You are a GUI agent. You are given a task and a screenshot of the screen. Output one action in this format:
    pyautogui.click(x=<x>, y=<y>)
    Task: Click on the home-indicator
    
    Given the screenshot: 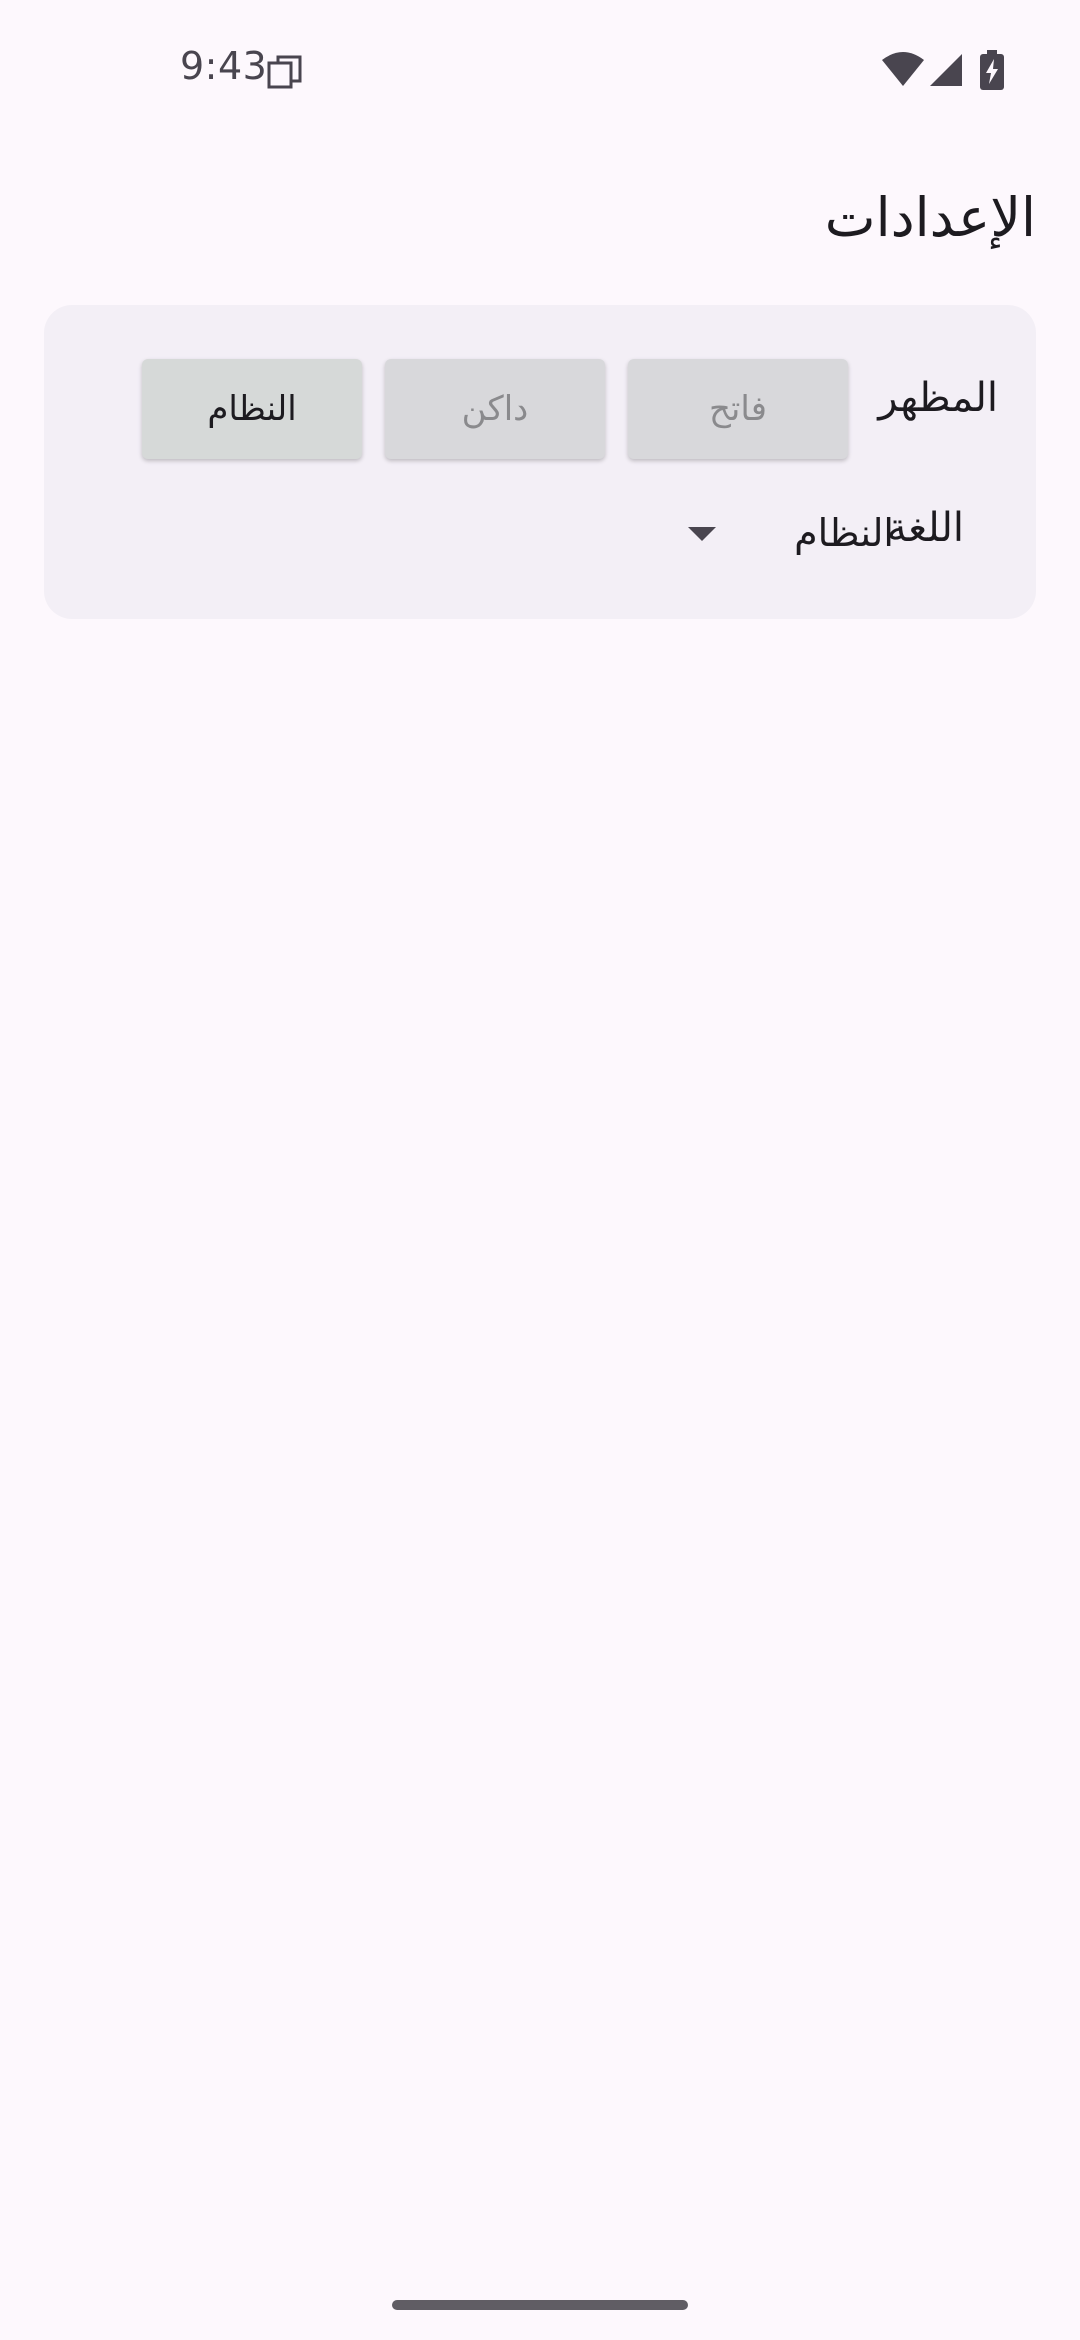 What is the action you would take?
    pyautogui.click(x=540, y=2305)
    